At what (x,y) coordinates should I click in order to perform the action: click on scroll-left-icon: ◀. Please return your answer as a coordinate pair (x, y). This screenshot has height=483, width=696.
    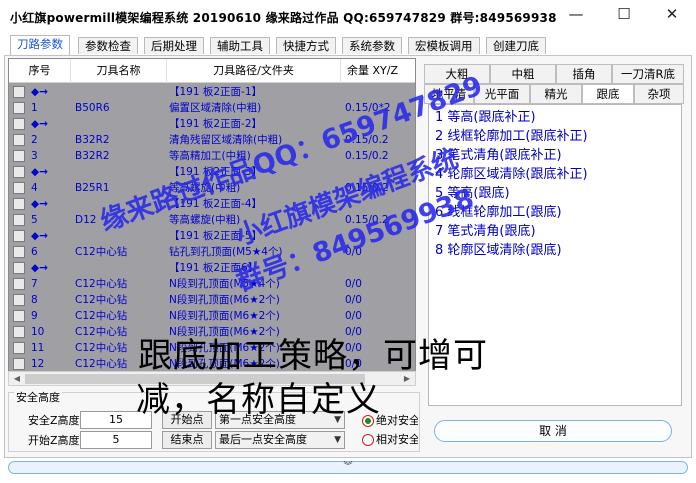
    Looking at the image, I should click on (17, 378).